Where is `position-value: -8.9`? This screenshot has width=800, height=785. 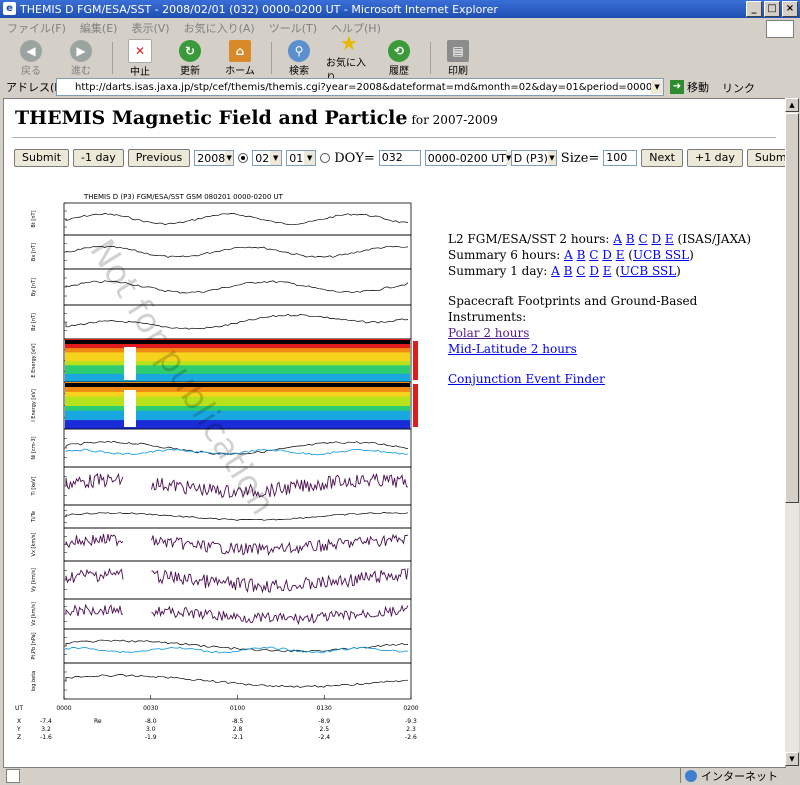
position-value: -8.9 is located at coordinates (324, 721).